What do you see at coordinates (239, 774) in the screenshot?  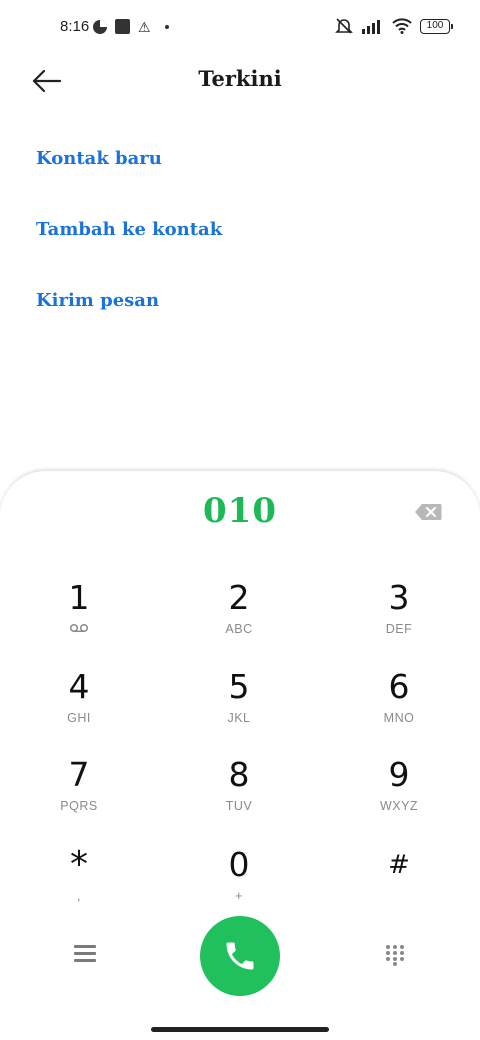 I see `key-digit: 8` at bounding box center [239, 774].